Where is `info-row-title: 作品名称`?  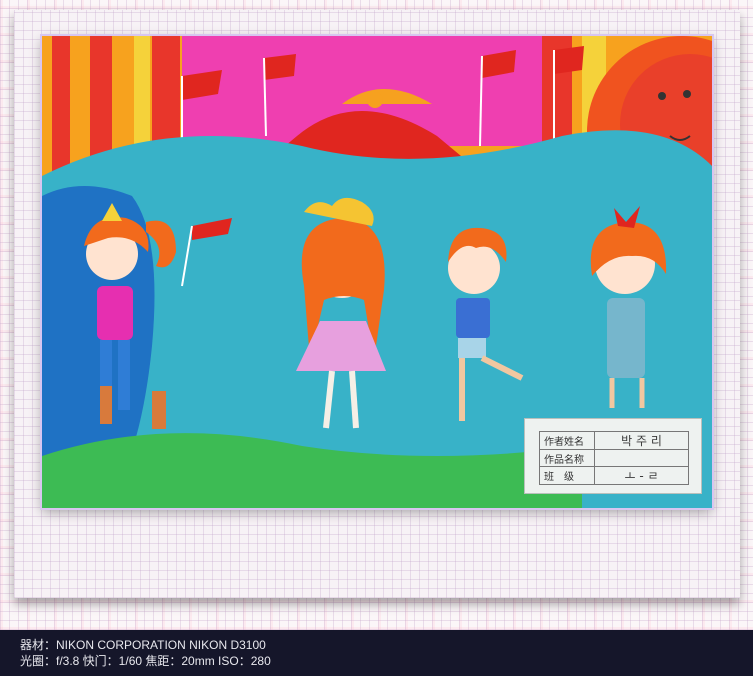 info-row-title: 作品名称 is located at coordinates (614, 458).